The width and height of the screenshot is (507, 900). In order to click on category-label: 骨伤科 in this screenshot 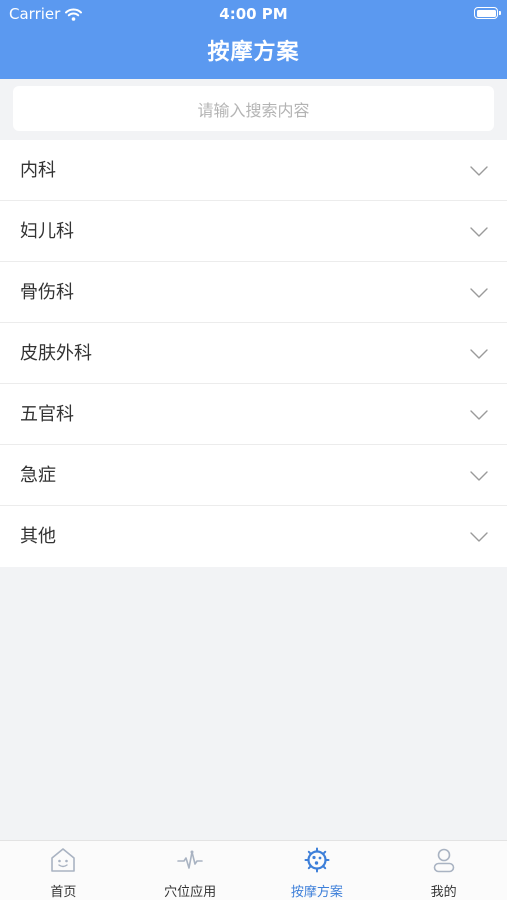, I will do `click(47, 292)`.